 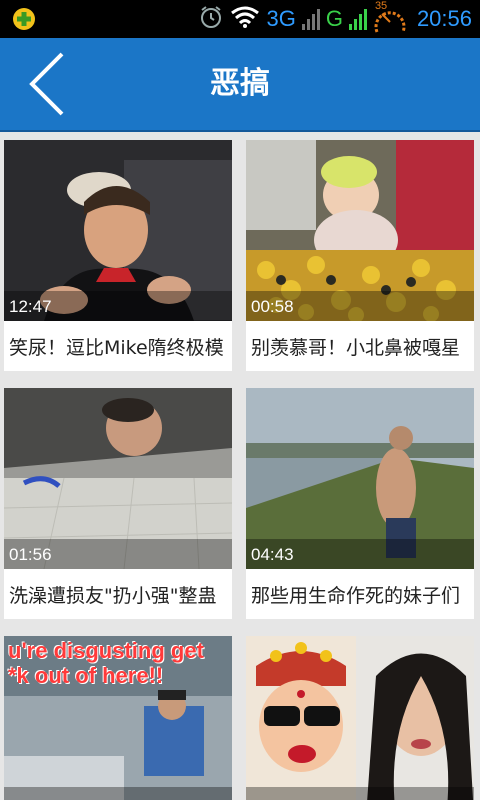 I want to click on video-title: 别羡慕哥！小北鼻被嘎星, so click(x=360, y=346).